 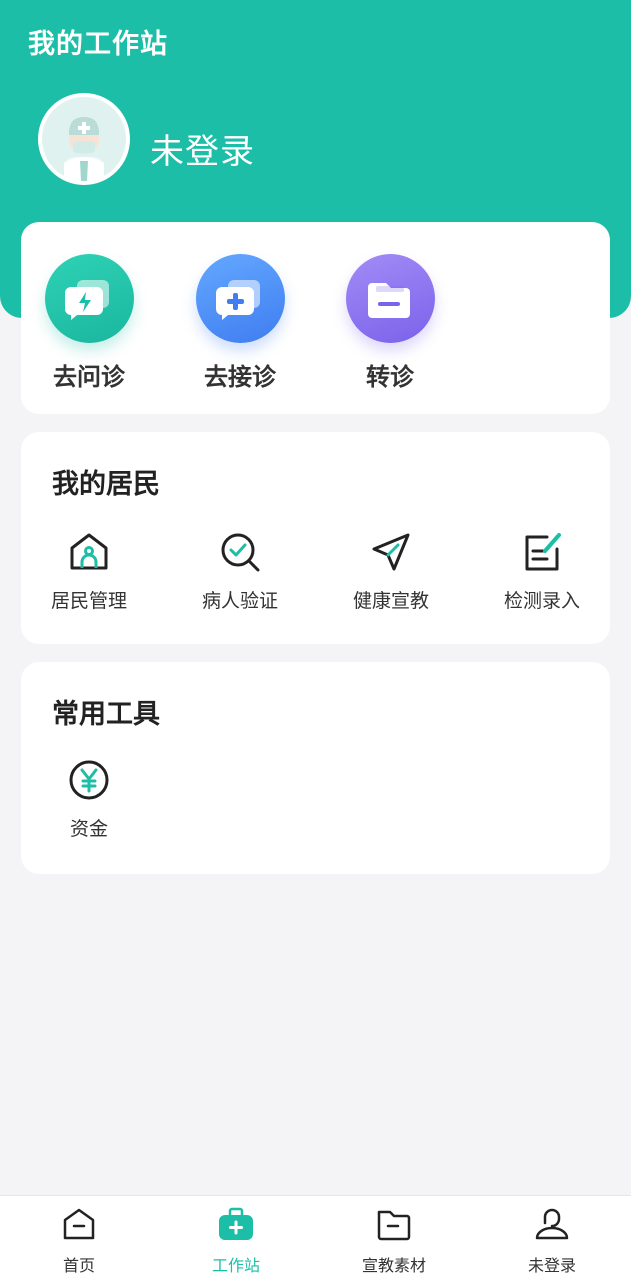 I want to click on user-icon, so click(x=552, y=1224).